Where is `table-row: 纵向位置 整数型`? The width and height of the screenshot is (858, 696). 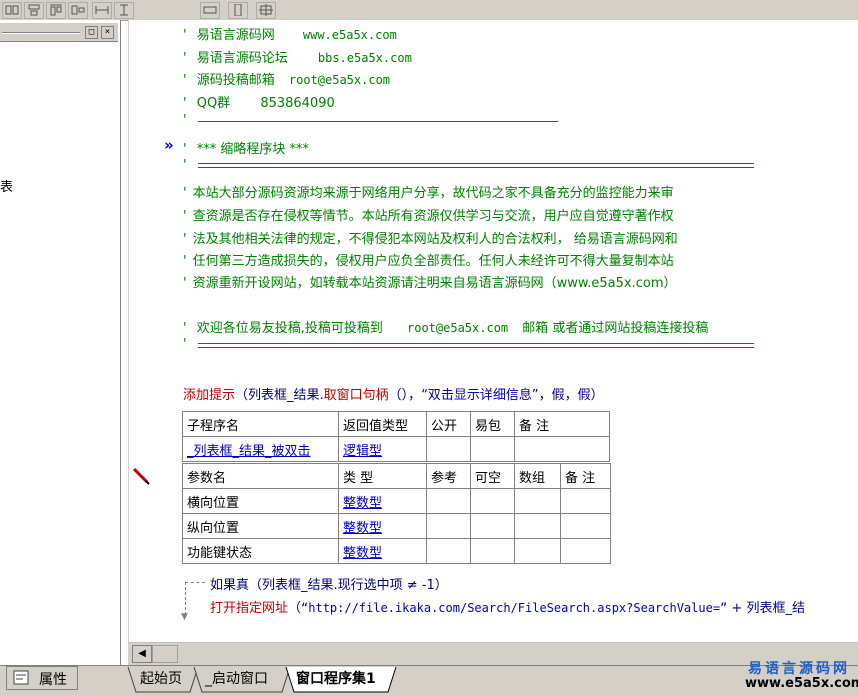 table-row: 纵向位置 整数型 is located at coordinates (396, 526).